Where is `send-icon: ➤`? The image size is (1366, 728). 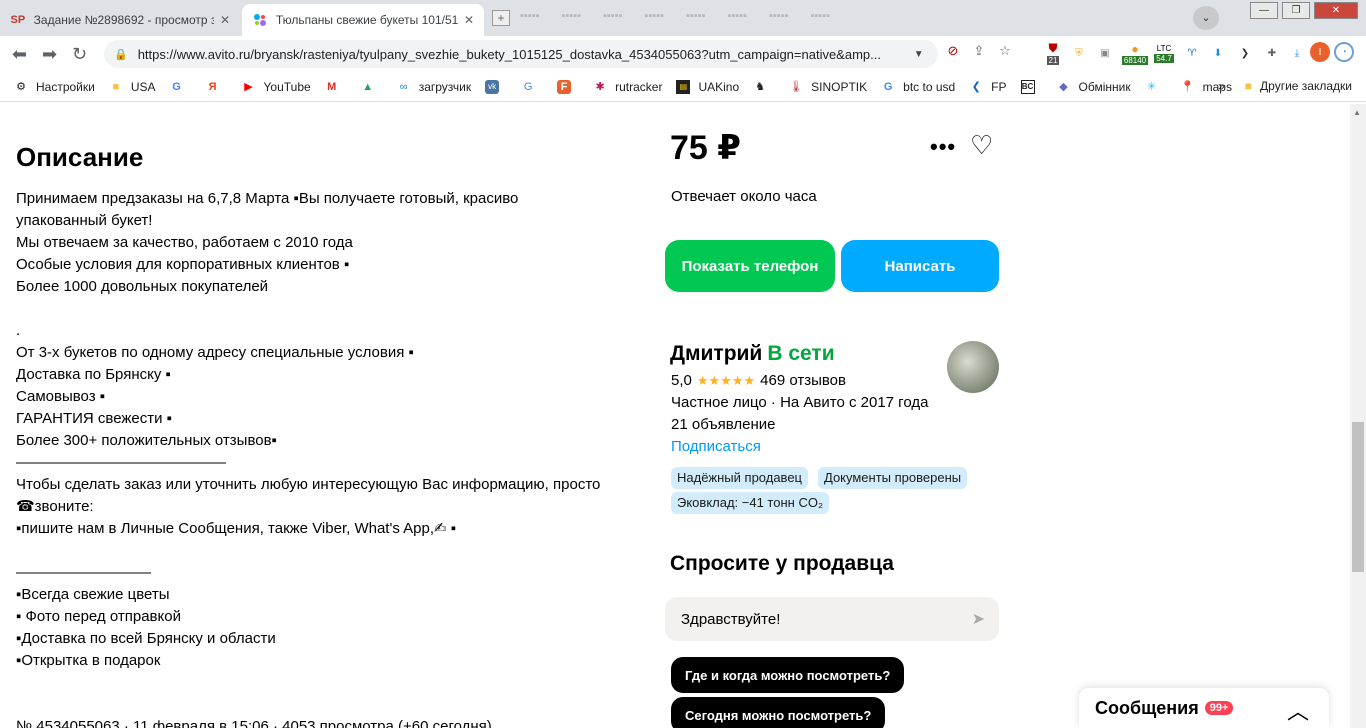 send-icon: ➤ is located at coordinates (978, 619).